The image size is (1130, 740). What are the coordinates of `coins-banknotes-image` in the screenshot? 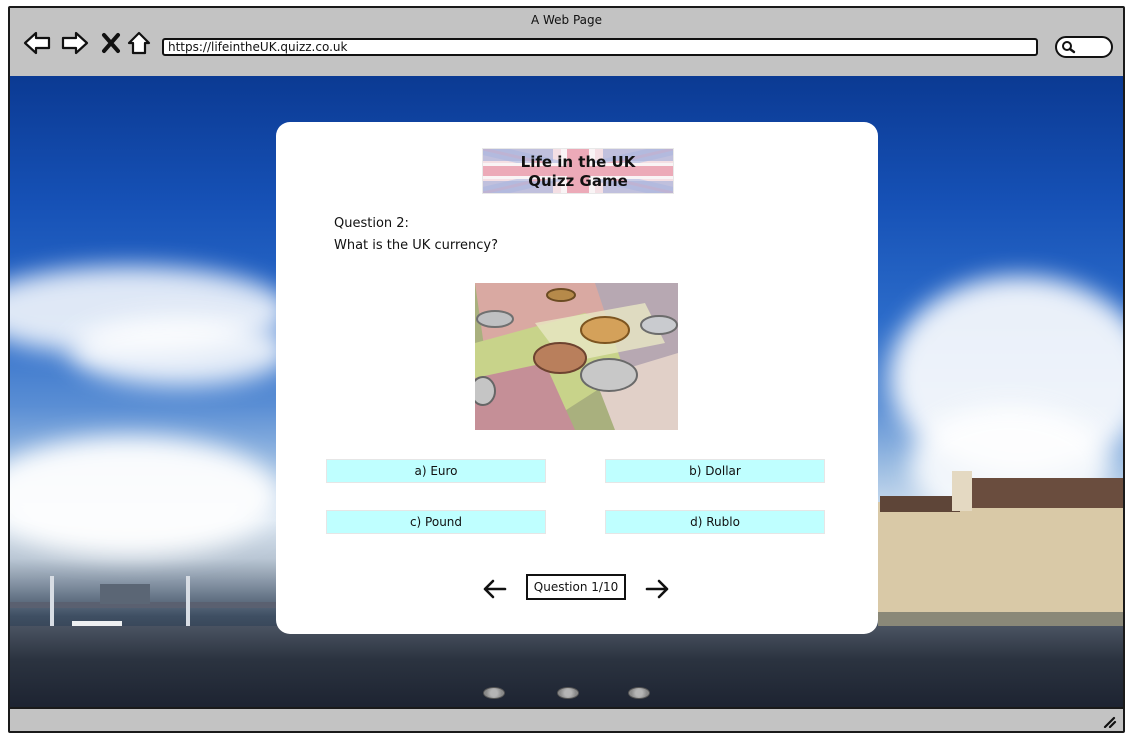 It's located at (576, 356).